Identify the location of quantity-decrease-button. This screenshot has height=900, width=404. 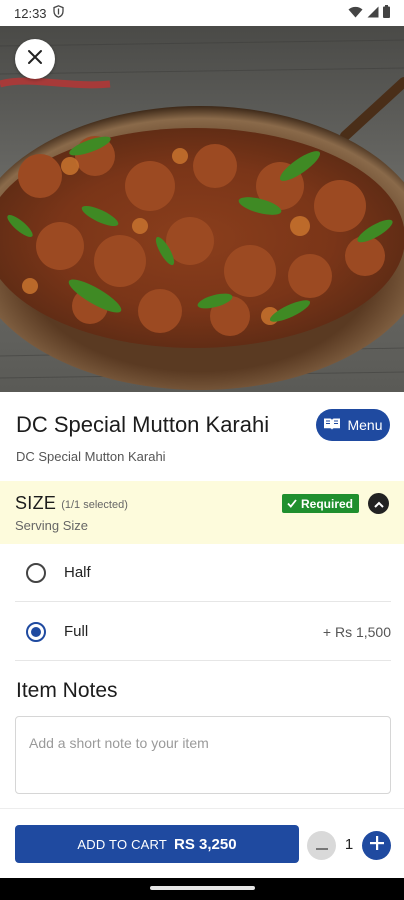
(321, 845).